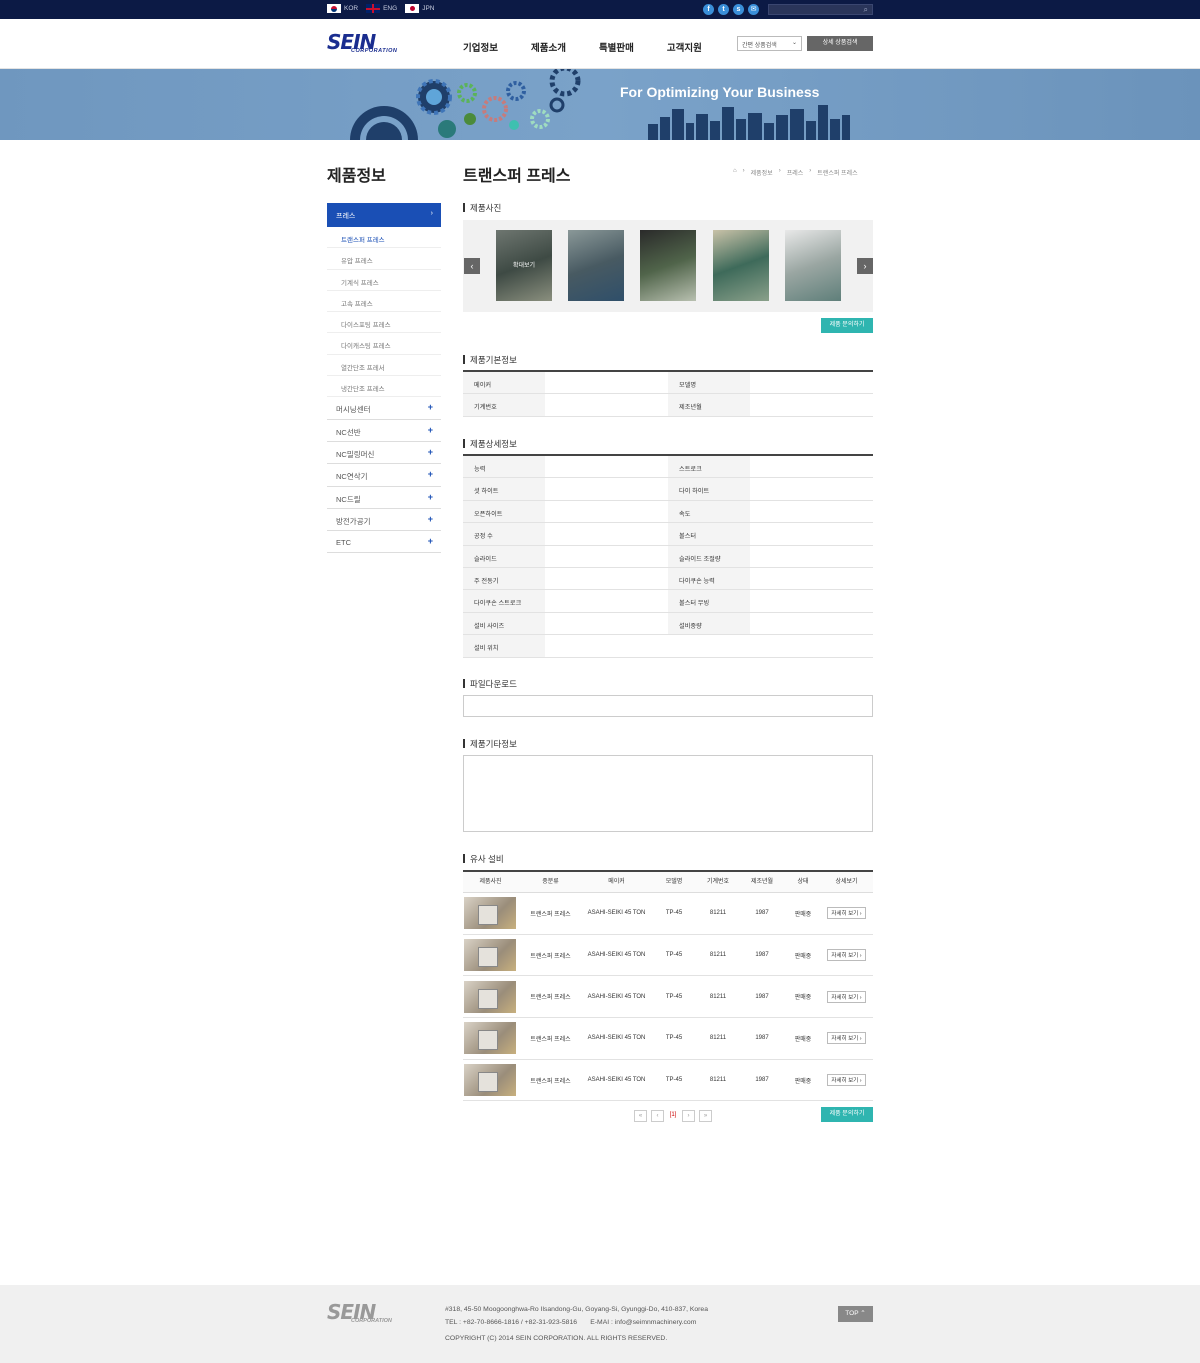 The height and width of the screenshot is (1363, 1200). What do you see at coordinates (794, 43) in the screenshot?
I see `chevron-down-icon: ⌄` at bounding box center [794, 43].